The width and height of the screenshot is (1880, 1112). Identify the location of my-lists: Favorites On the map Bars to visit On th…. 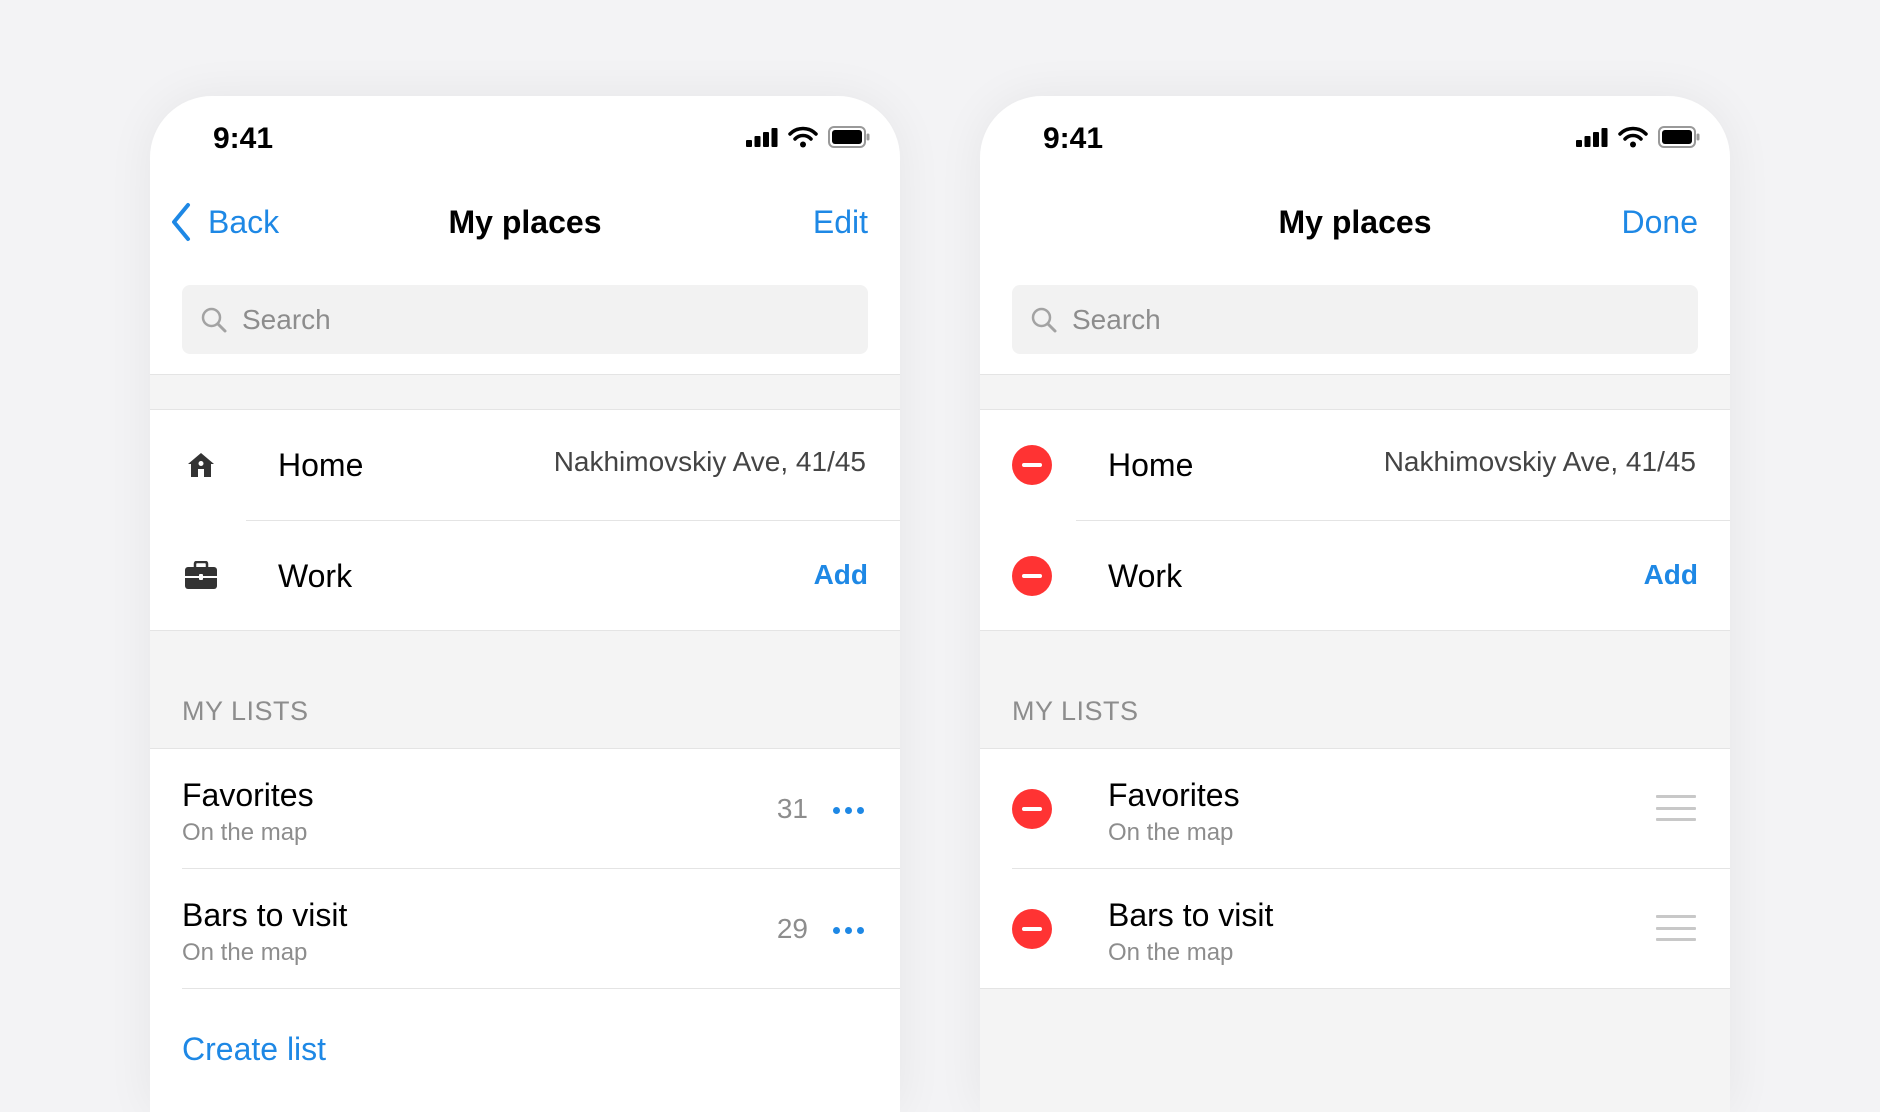
(1355, 868).